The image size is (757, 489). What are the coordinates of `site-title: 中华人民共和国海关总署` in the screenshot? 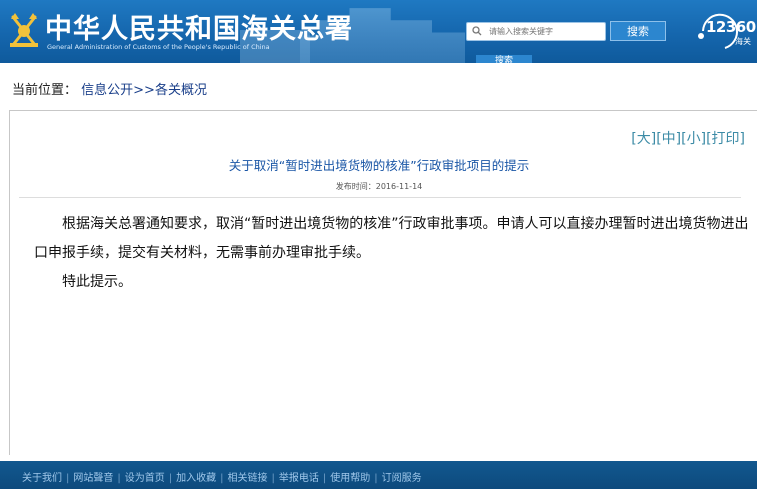 It's located at (199, 26).